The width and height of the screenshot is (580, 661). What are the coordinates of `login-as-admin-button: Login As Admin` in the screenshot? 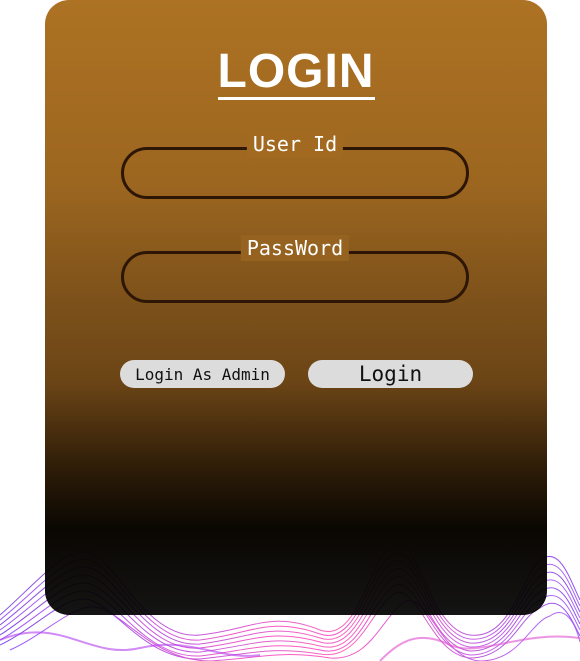 It's located at (202, 374).